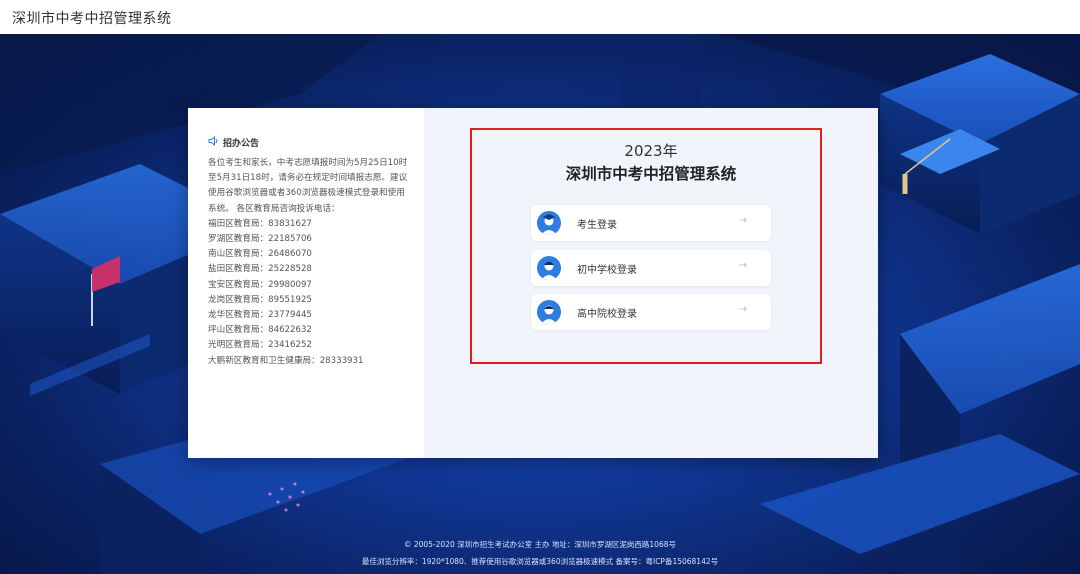 The width and height of the screenshot is (1080, 574). Describe the element at coordinates (651, 268) in the screenshot. I see `middle-school-login-button: 初中学校登录 →` at that location.